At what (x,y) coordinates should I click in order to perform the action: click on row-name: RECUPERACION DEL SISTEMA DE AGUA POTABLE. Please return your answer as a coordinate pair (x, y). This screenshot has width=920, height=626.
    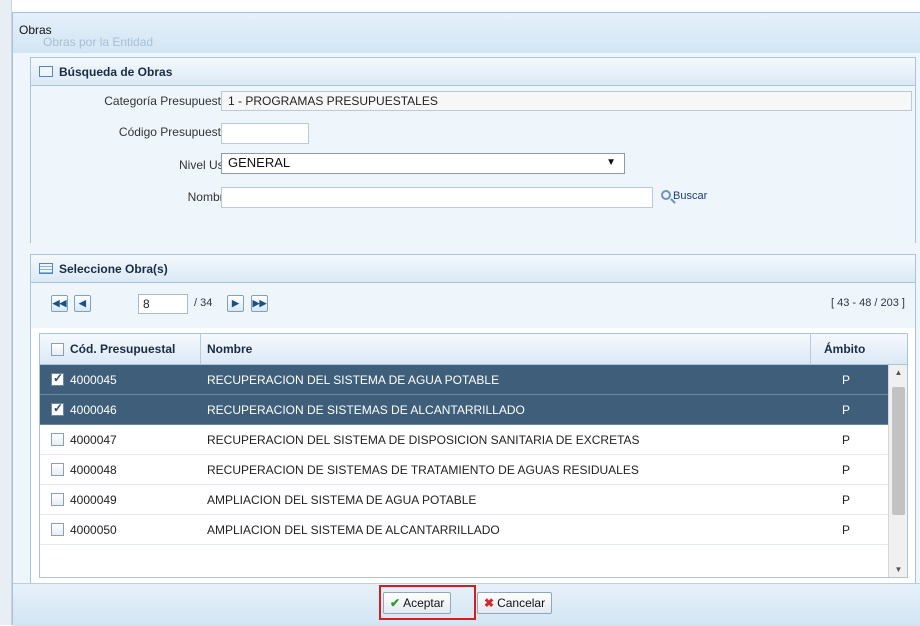
    Looking at the image, I should click on (353, 380).